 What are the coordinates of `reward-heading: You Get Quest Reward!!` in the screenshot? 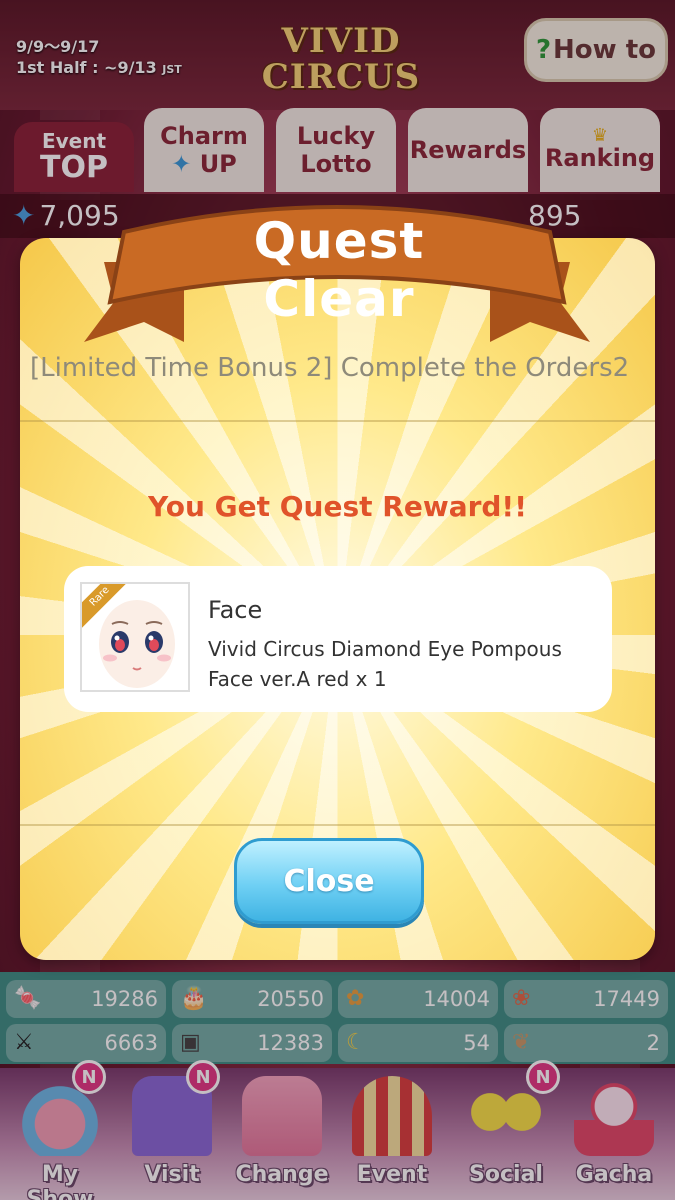 It's located at (337, 506).